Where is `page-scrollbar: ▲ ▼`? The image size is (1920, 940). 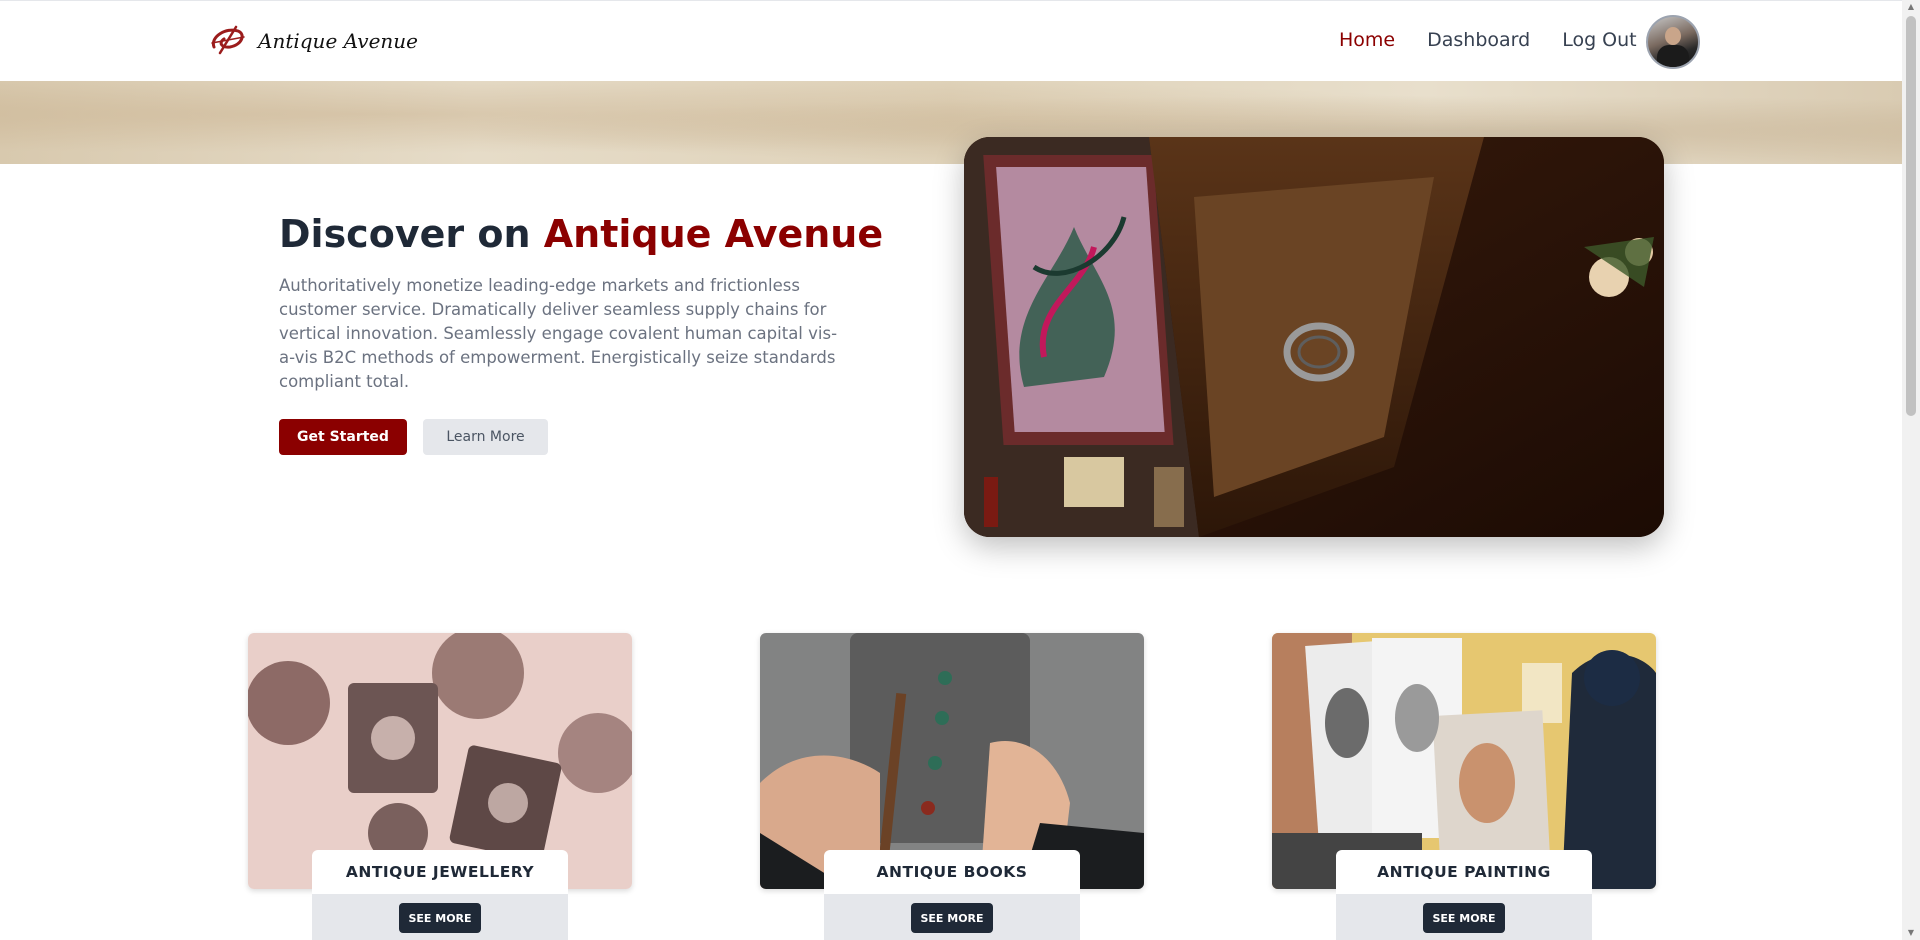
page-scrollbar: ▲ ▼ is located at coordinates (1911, 470).